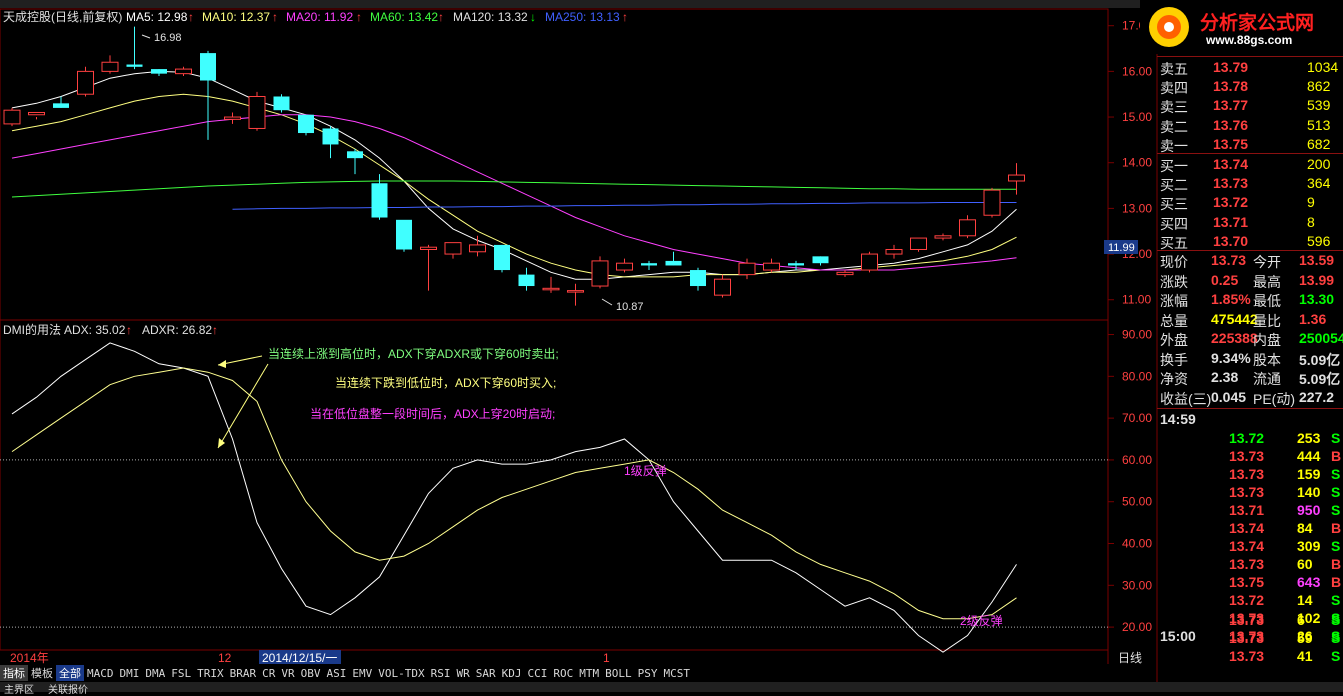 The height and width of the screenshot is (696, 1343). What do you see at coordinates (401, 673) in the screenshot?
I see `toolbar-item-vol-tdx: VOL-TDX` at bounding box center [401, 673].